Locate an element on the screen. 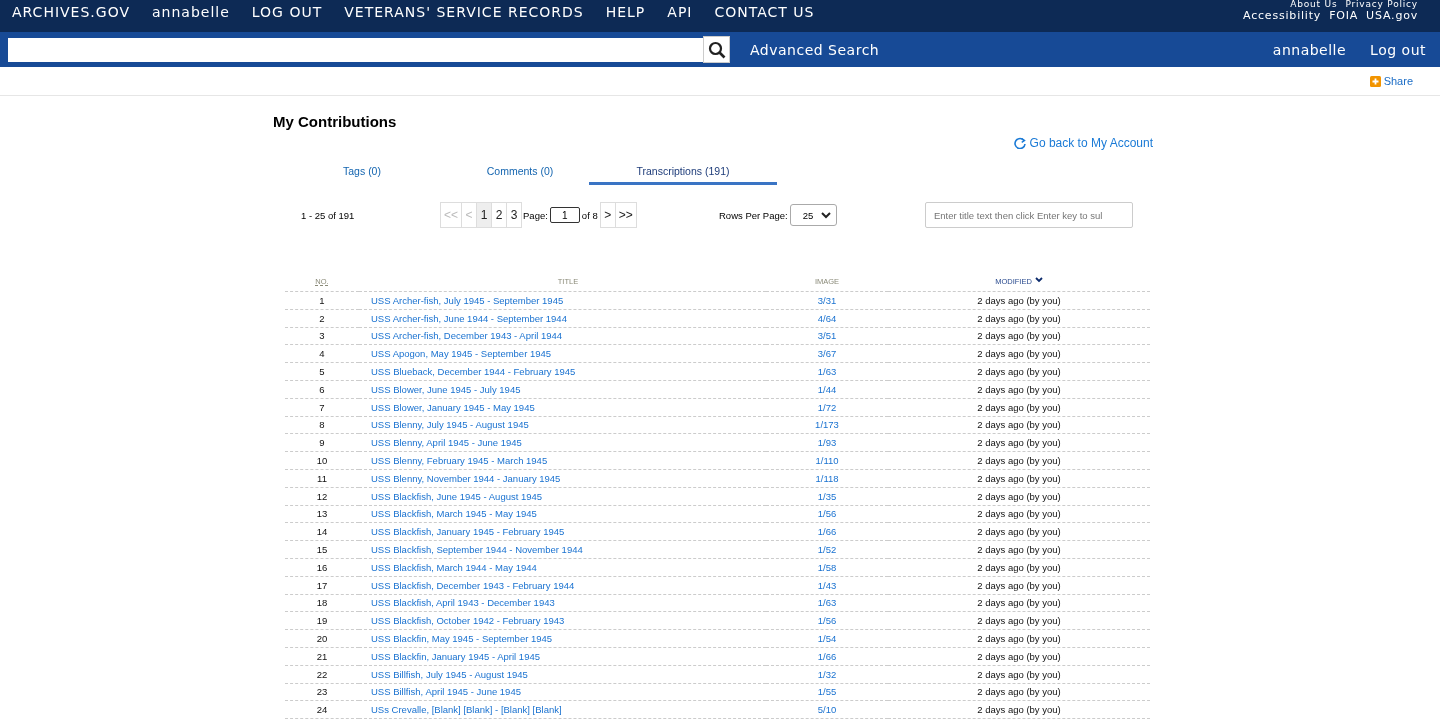  image-link: 1/72 is located at coordinates (827, 407).